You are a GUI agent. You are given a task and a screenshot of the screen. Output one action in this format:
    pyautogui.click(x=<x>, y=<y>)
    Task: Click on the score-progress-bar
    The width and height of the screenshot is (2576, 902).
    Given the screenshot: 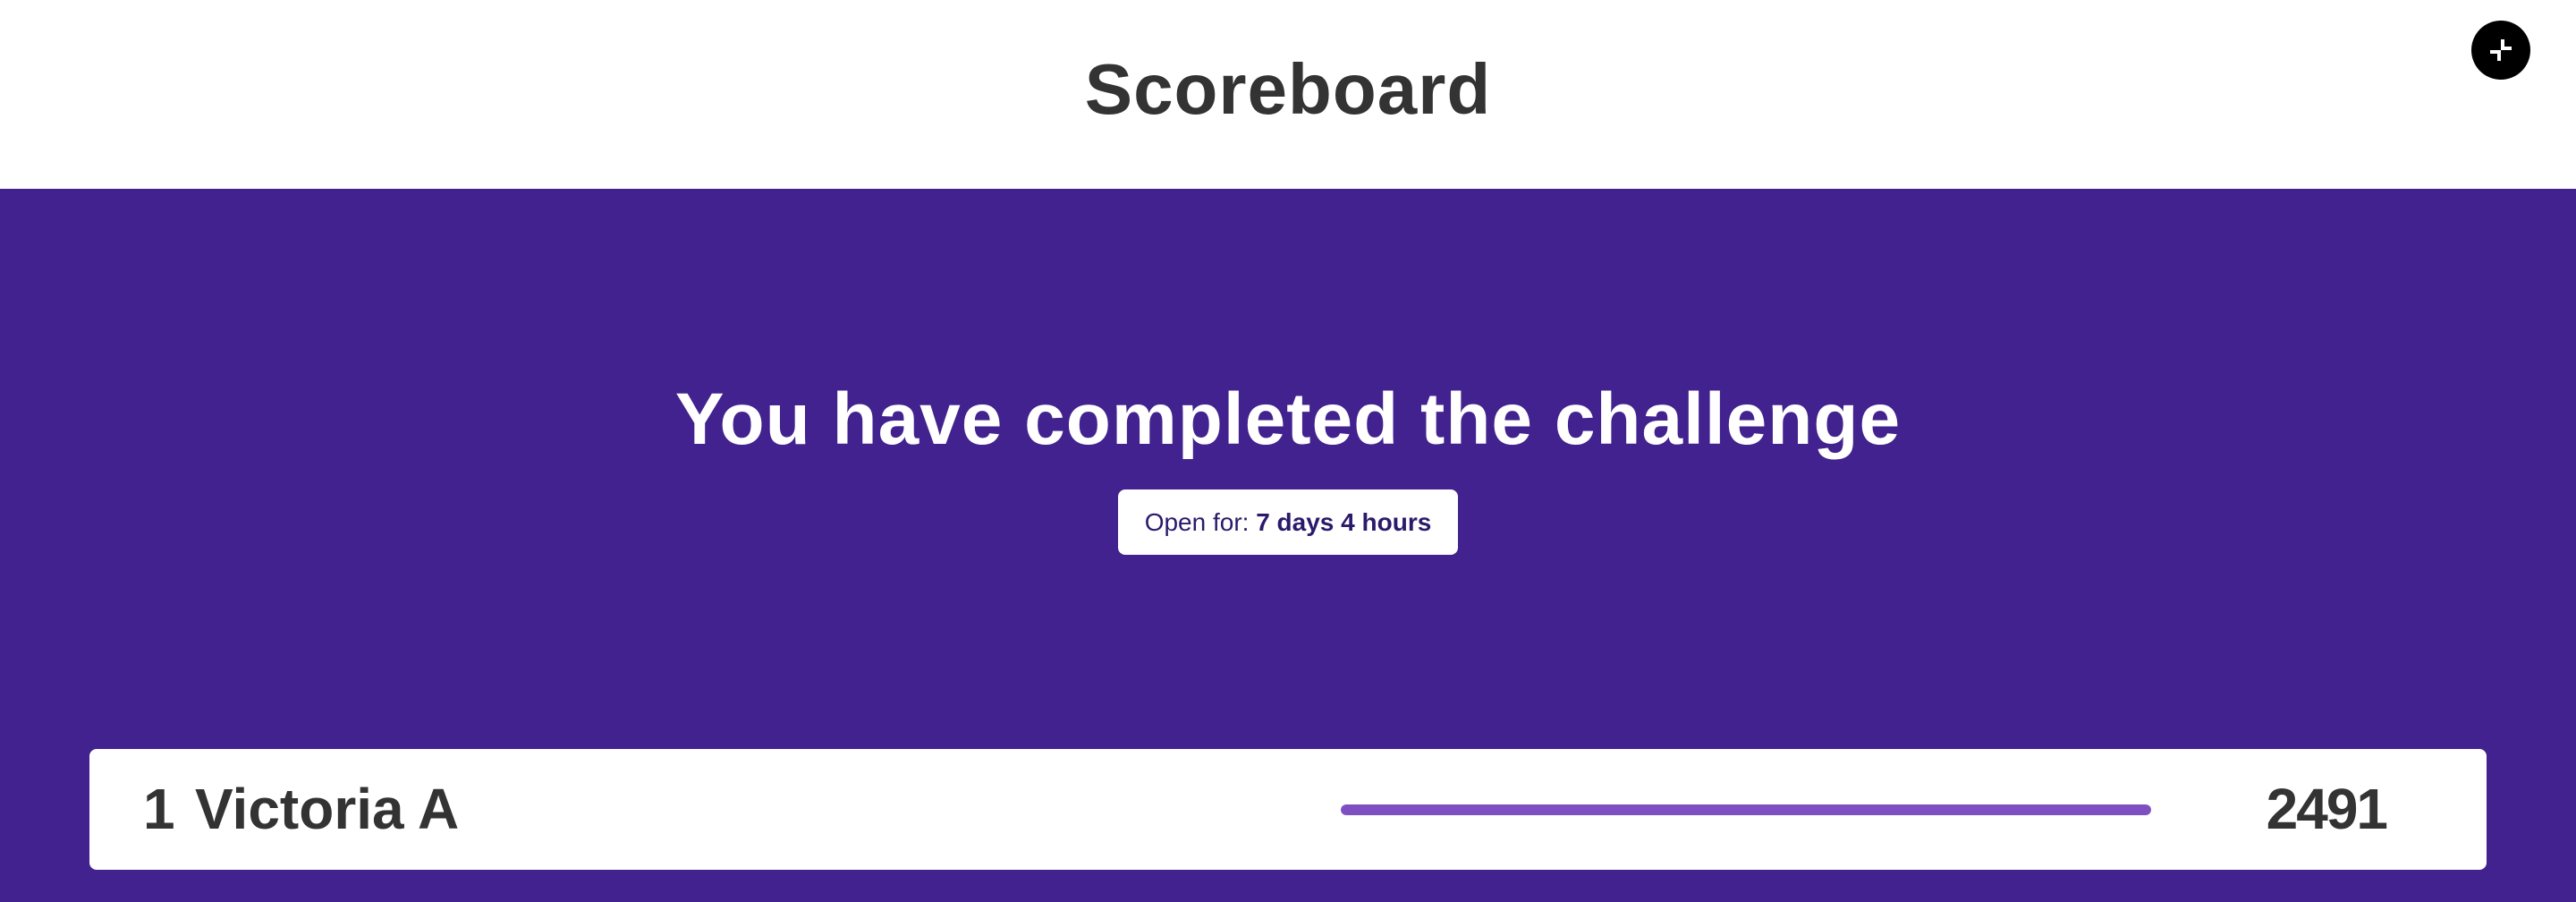 What is the action you would take?
    pyautogui.click(x=1746, y=809)
    